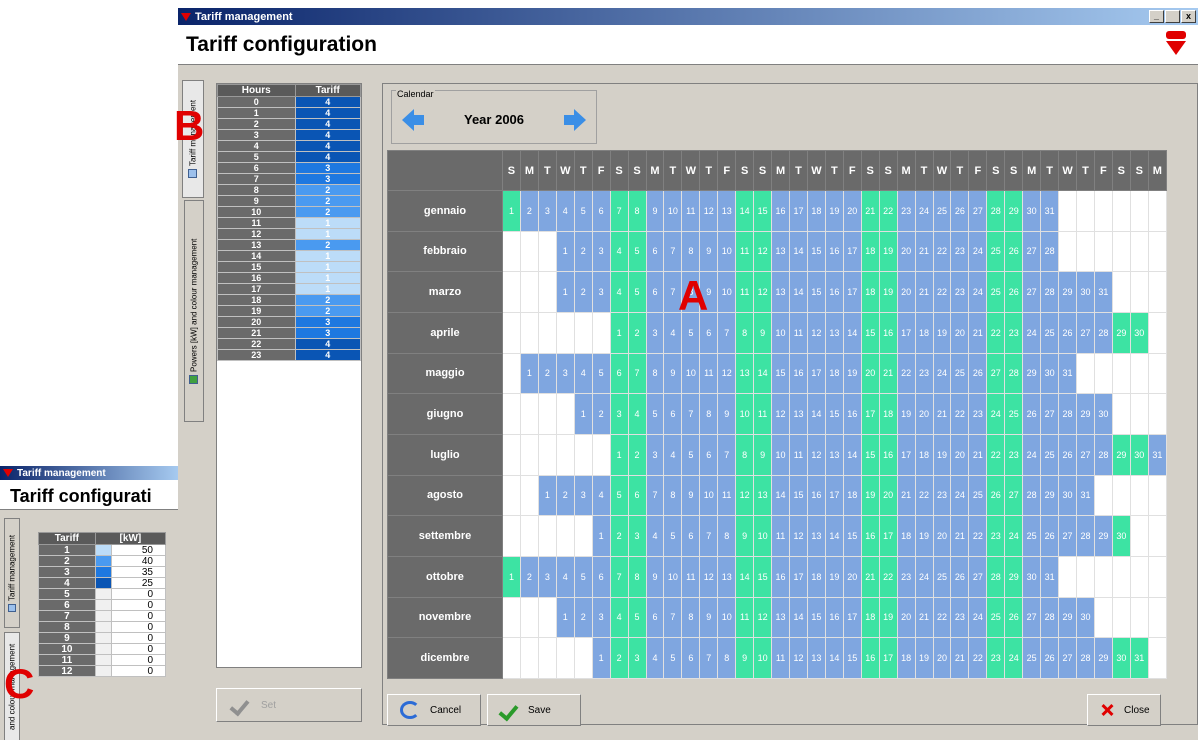 The height and width of the screenshot is (740, 1200). What do you see at coordinates (12, 573) in the screenshot?
I see `inset-tab-tariff-management: Tariff management` at bounding box center [12, 573].